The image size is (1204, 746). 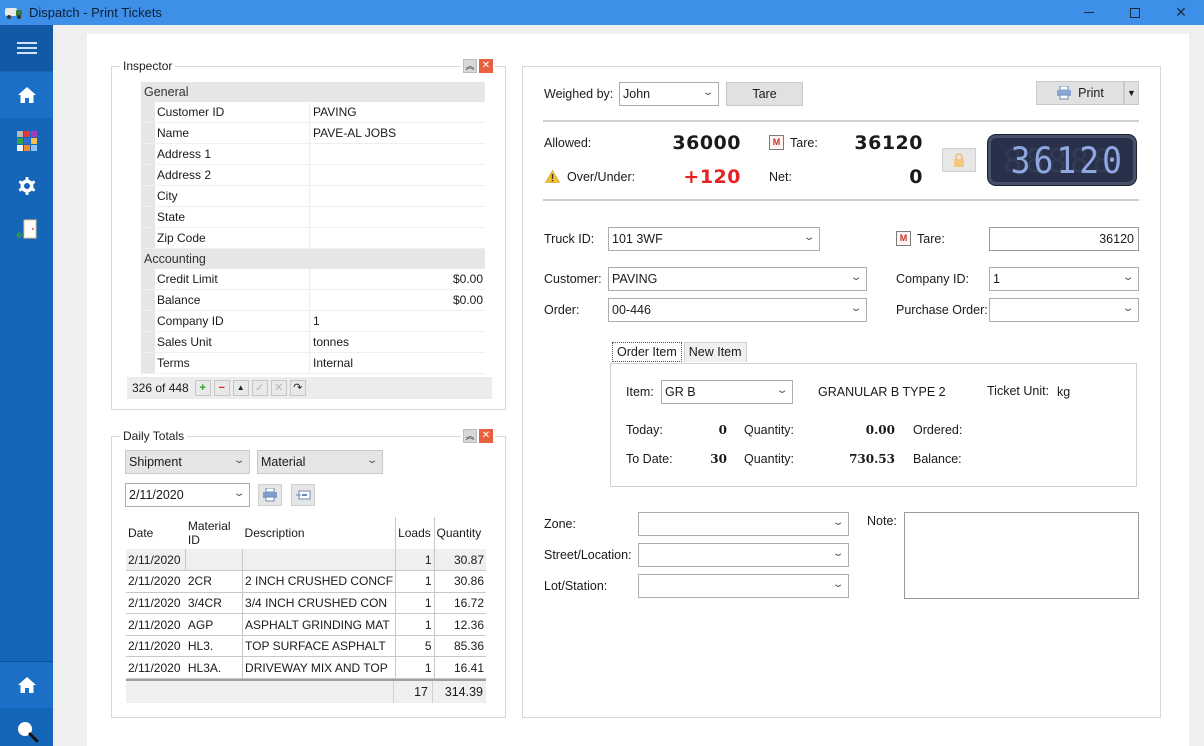 I want to click on inspector-title: Inspector, so click(x=148, y=66).